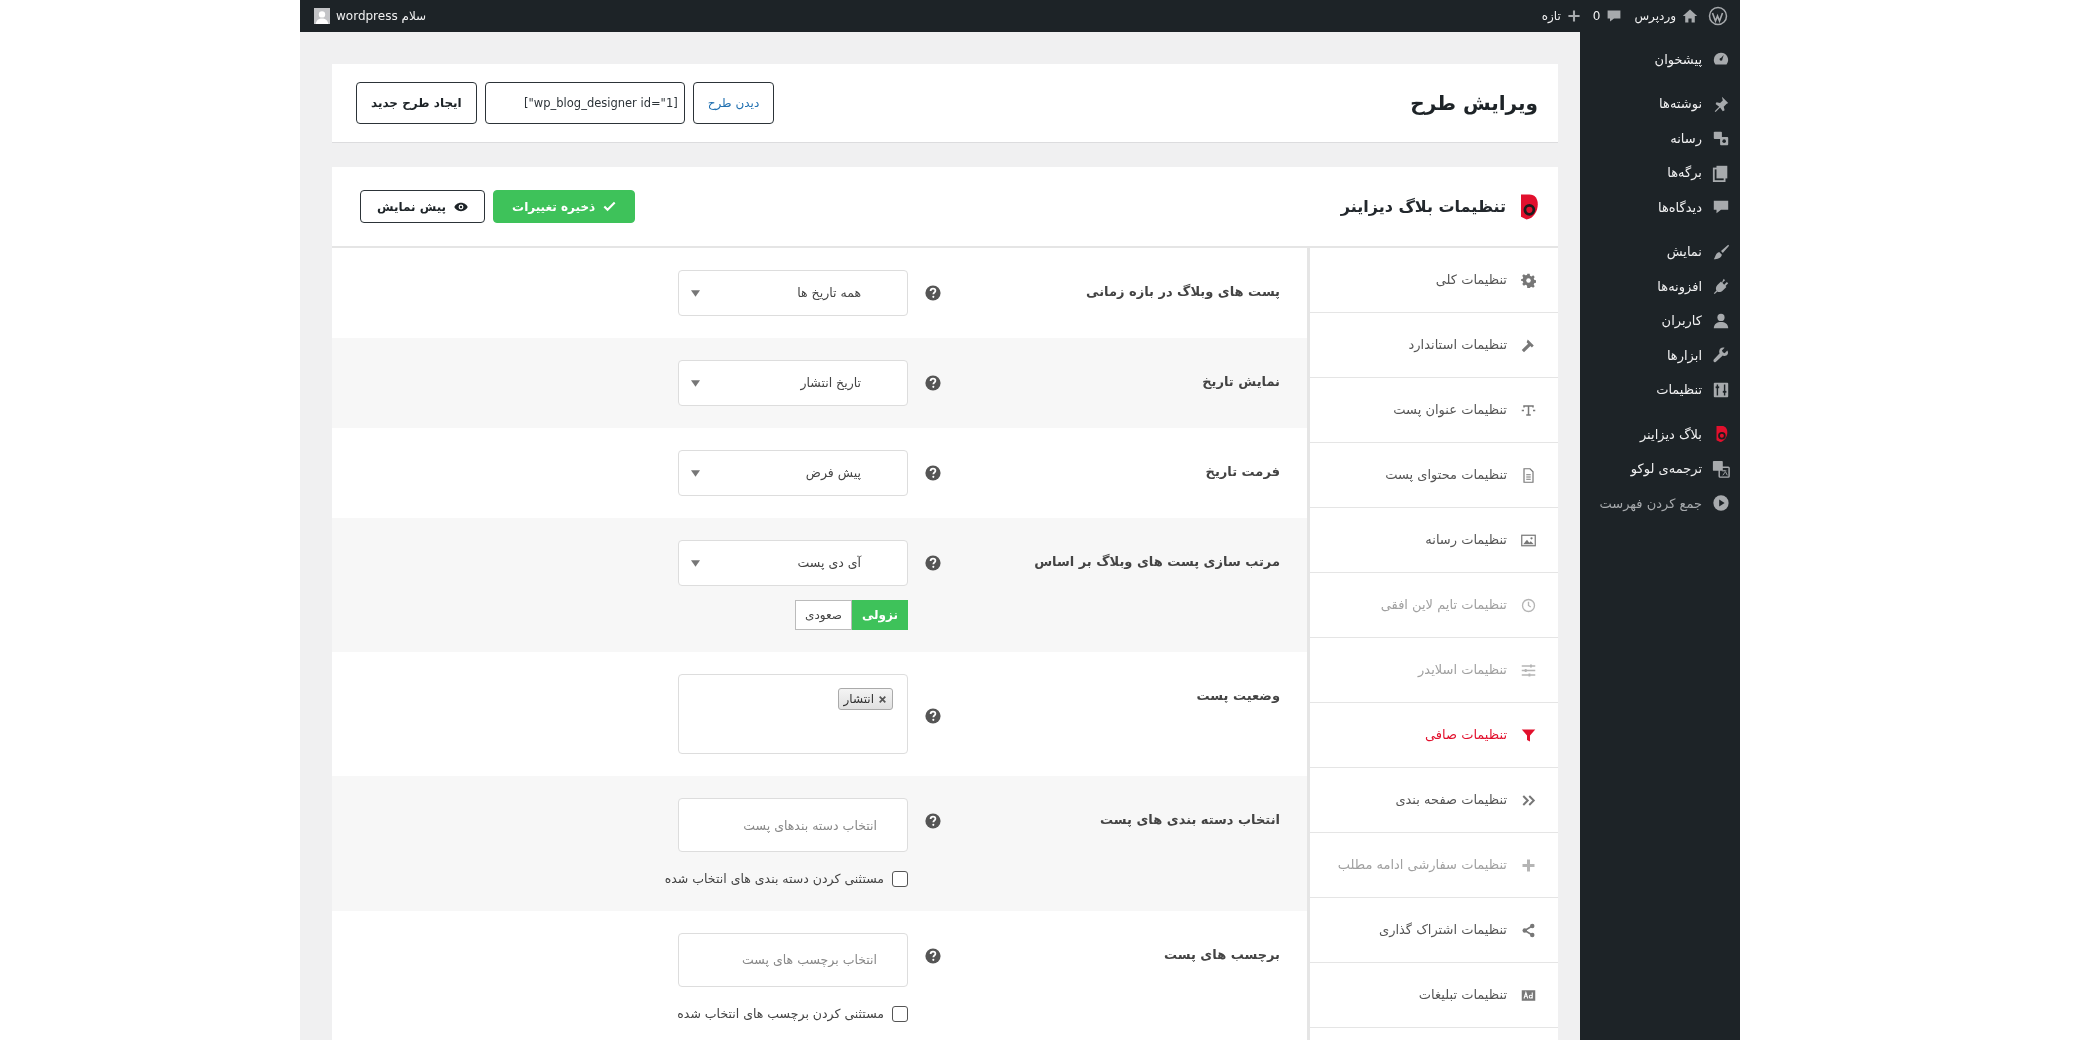 The image size is (2100, 1040). Describe the element at coordinates (1240, 382) in the screenshot. I see `field-label: نمایش تاریخ` at that location.